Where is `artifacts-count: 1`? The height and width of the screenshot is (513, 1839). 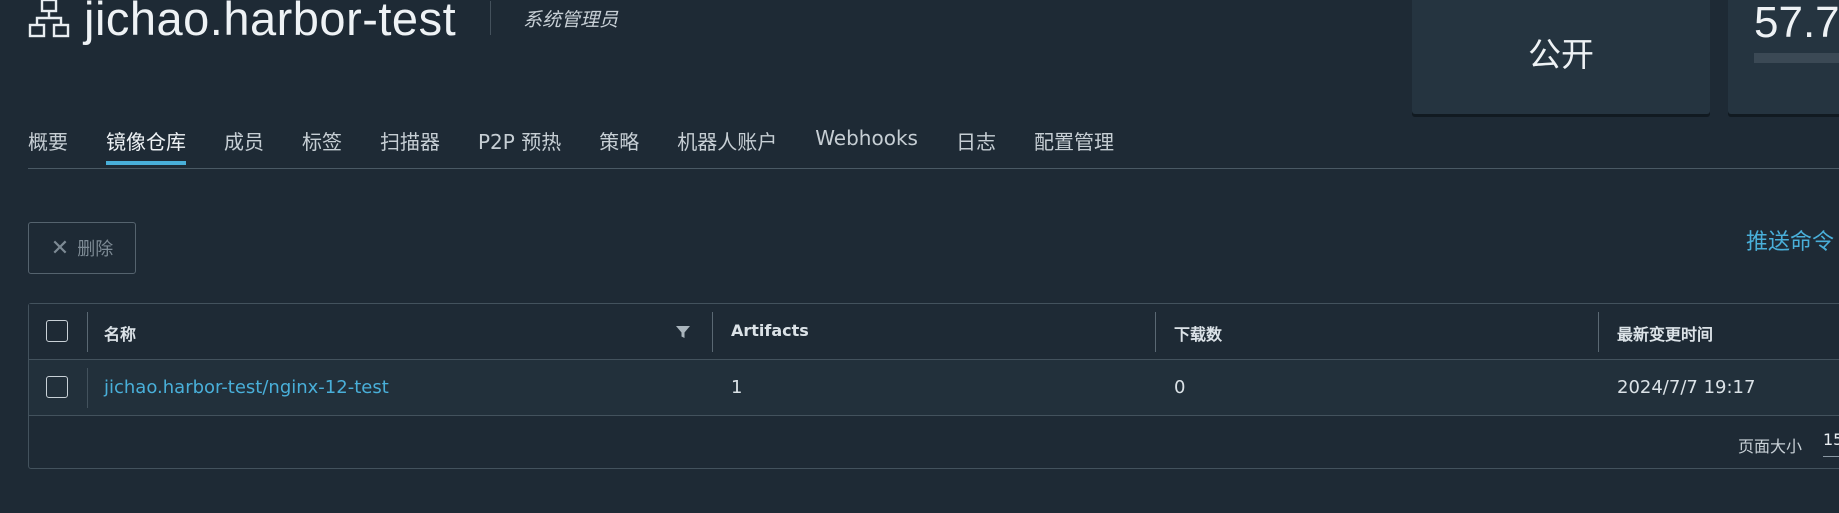 artifacts-count: 1 is located at coordinates (737, 387).